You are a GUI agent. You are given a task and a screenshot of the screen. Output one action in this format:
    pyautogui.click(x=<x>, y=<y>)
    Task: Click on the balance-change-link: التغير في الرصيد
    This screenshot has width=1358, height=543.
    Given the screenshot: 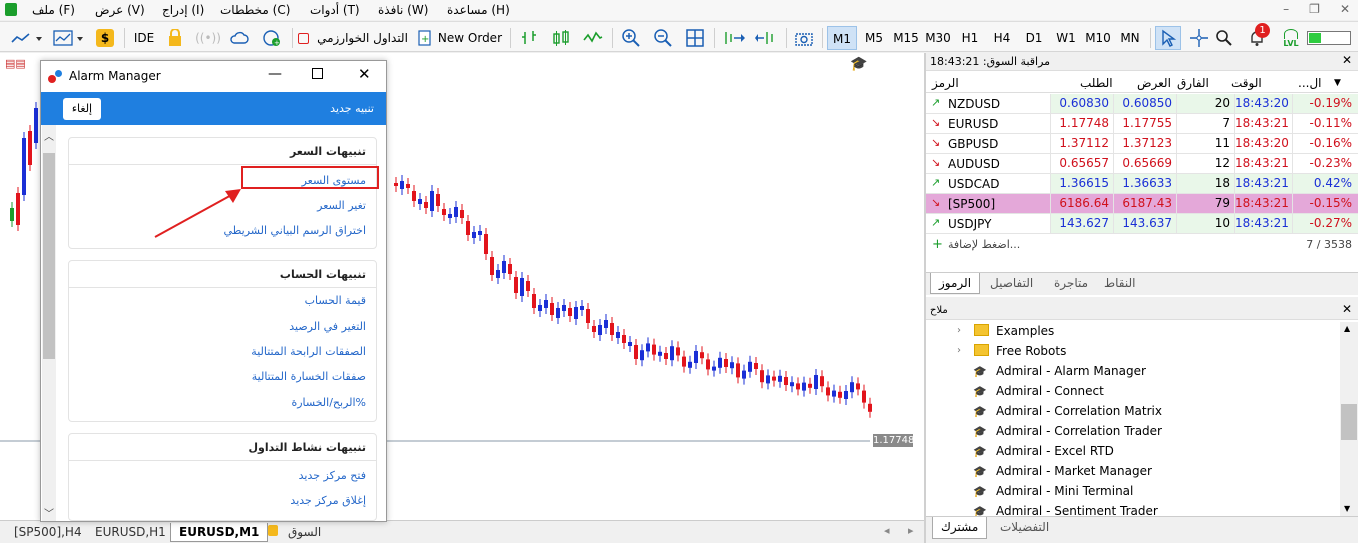 What is the action you would take?
    pyautogui.click(x=327, y=326)
    